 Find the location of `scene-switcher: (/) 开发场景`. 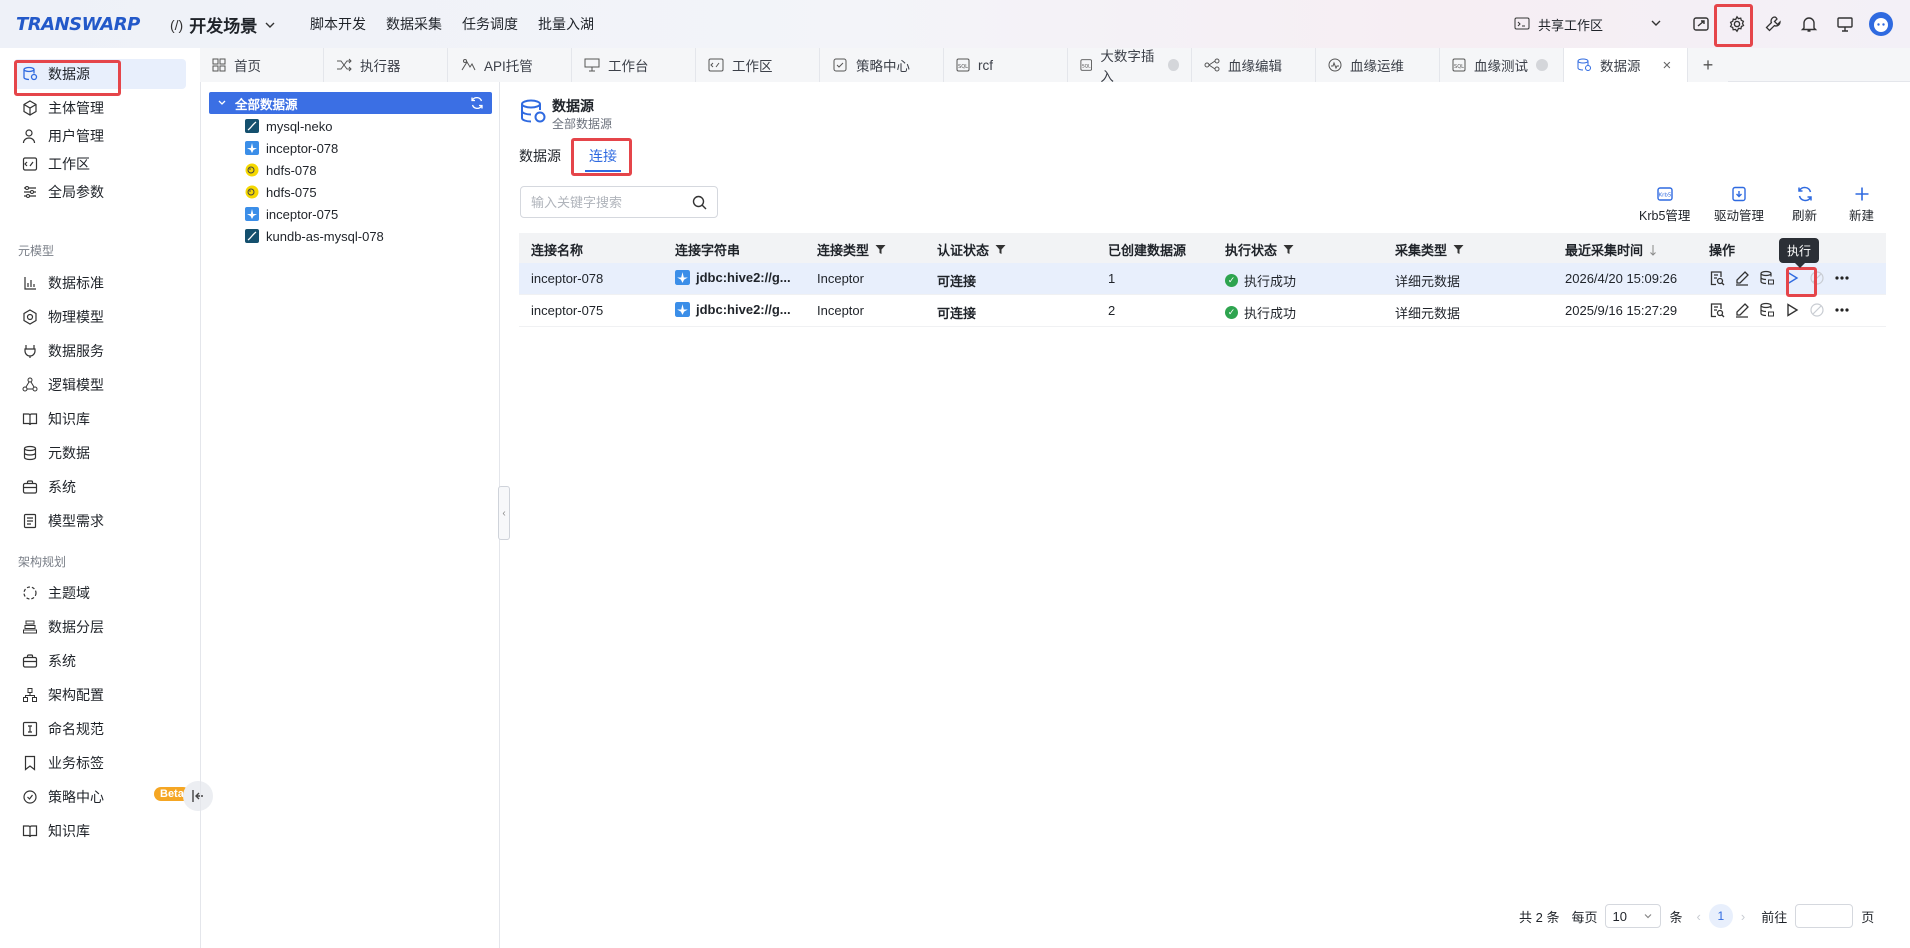

scene-switcher: (/) 开发场景 is located at coordinates (223, 24).